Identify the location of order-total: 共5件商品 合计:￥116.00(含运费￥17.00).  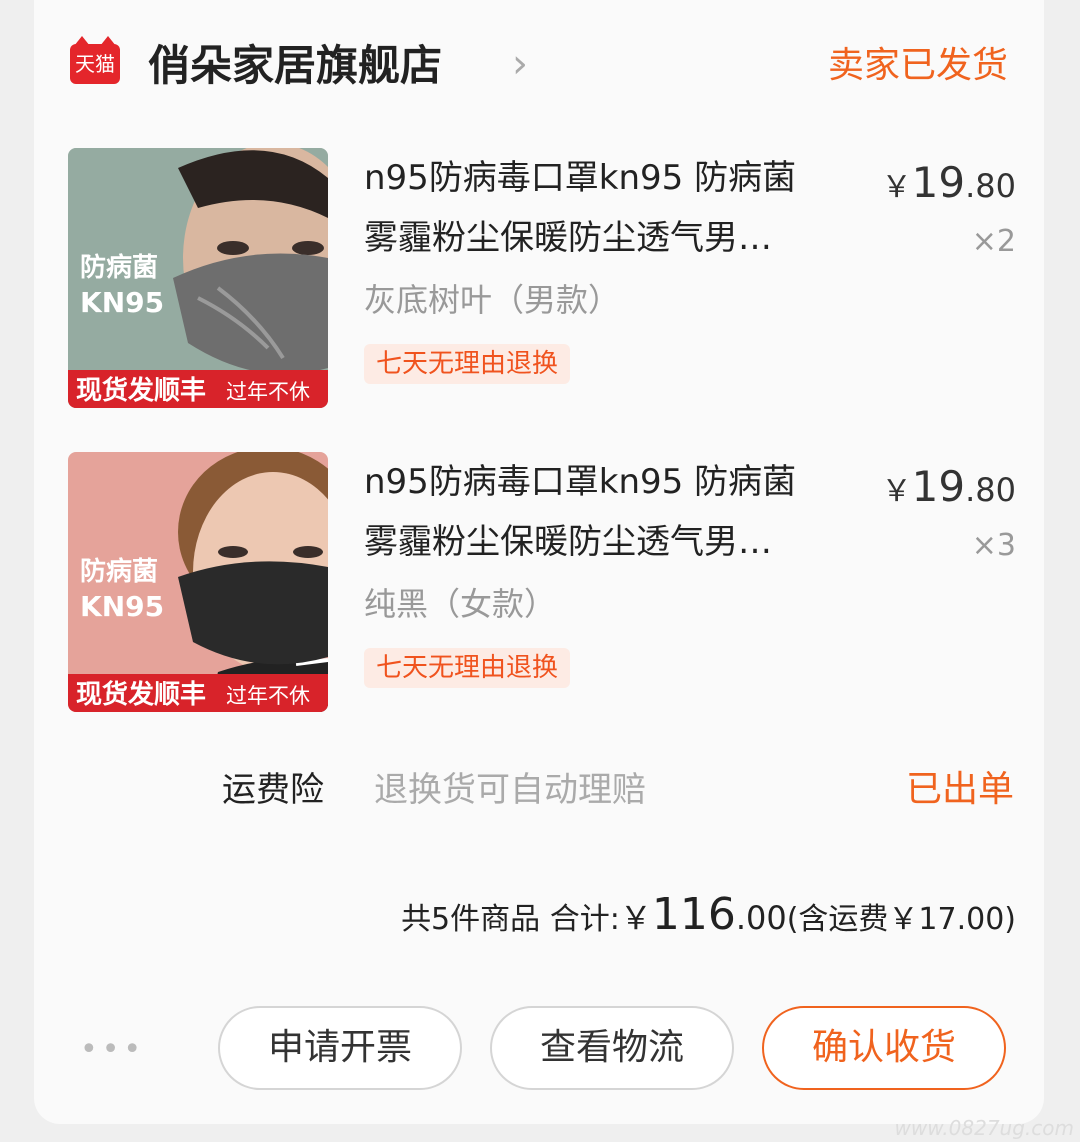
(708, 917).